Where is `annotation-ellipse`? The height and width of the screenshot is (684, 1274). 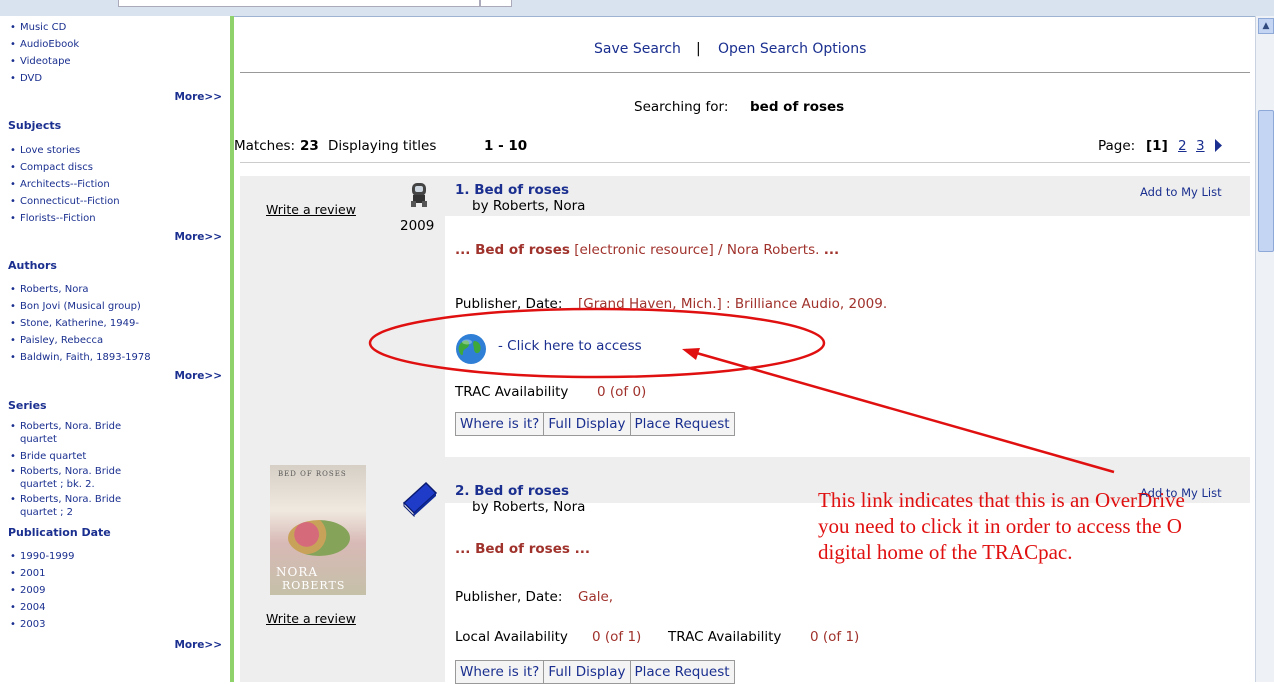
annotation-ellipse is located at coordinates (597, 343).